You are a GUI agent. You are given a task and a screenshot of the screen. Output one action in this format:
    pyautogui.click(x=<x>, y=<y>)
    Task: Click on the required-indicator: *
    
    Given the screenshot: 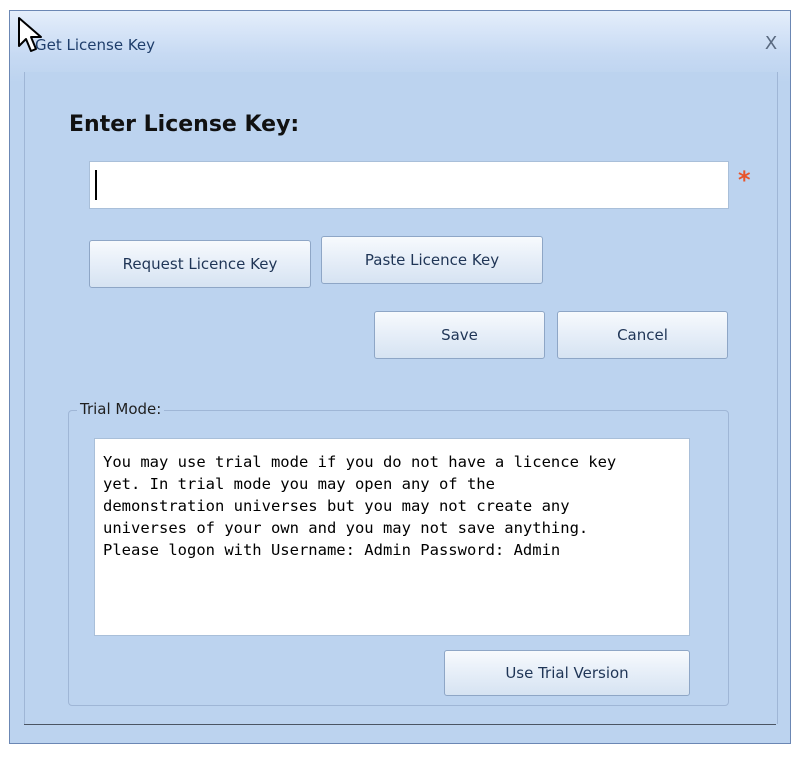 What is the action you would take?
    pyautogui.click(x=744, y=180)
    